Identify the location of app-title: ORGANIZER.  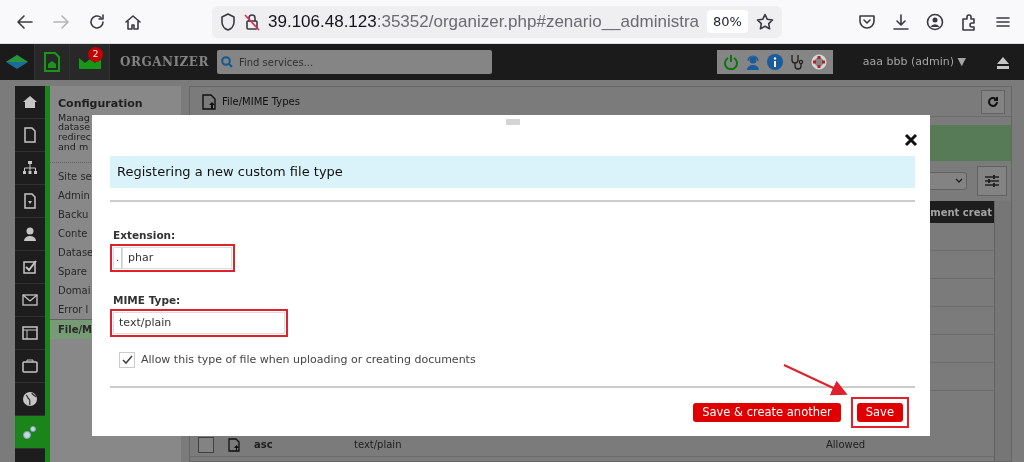
(164, 62).